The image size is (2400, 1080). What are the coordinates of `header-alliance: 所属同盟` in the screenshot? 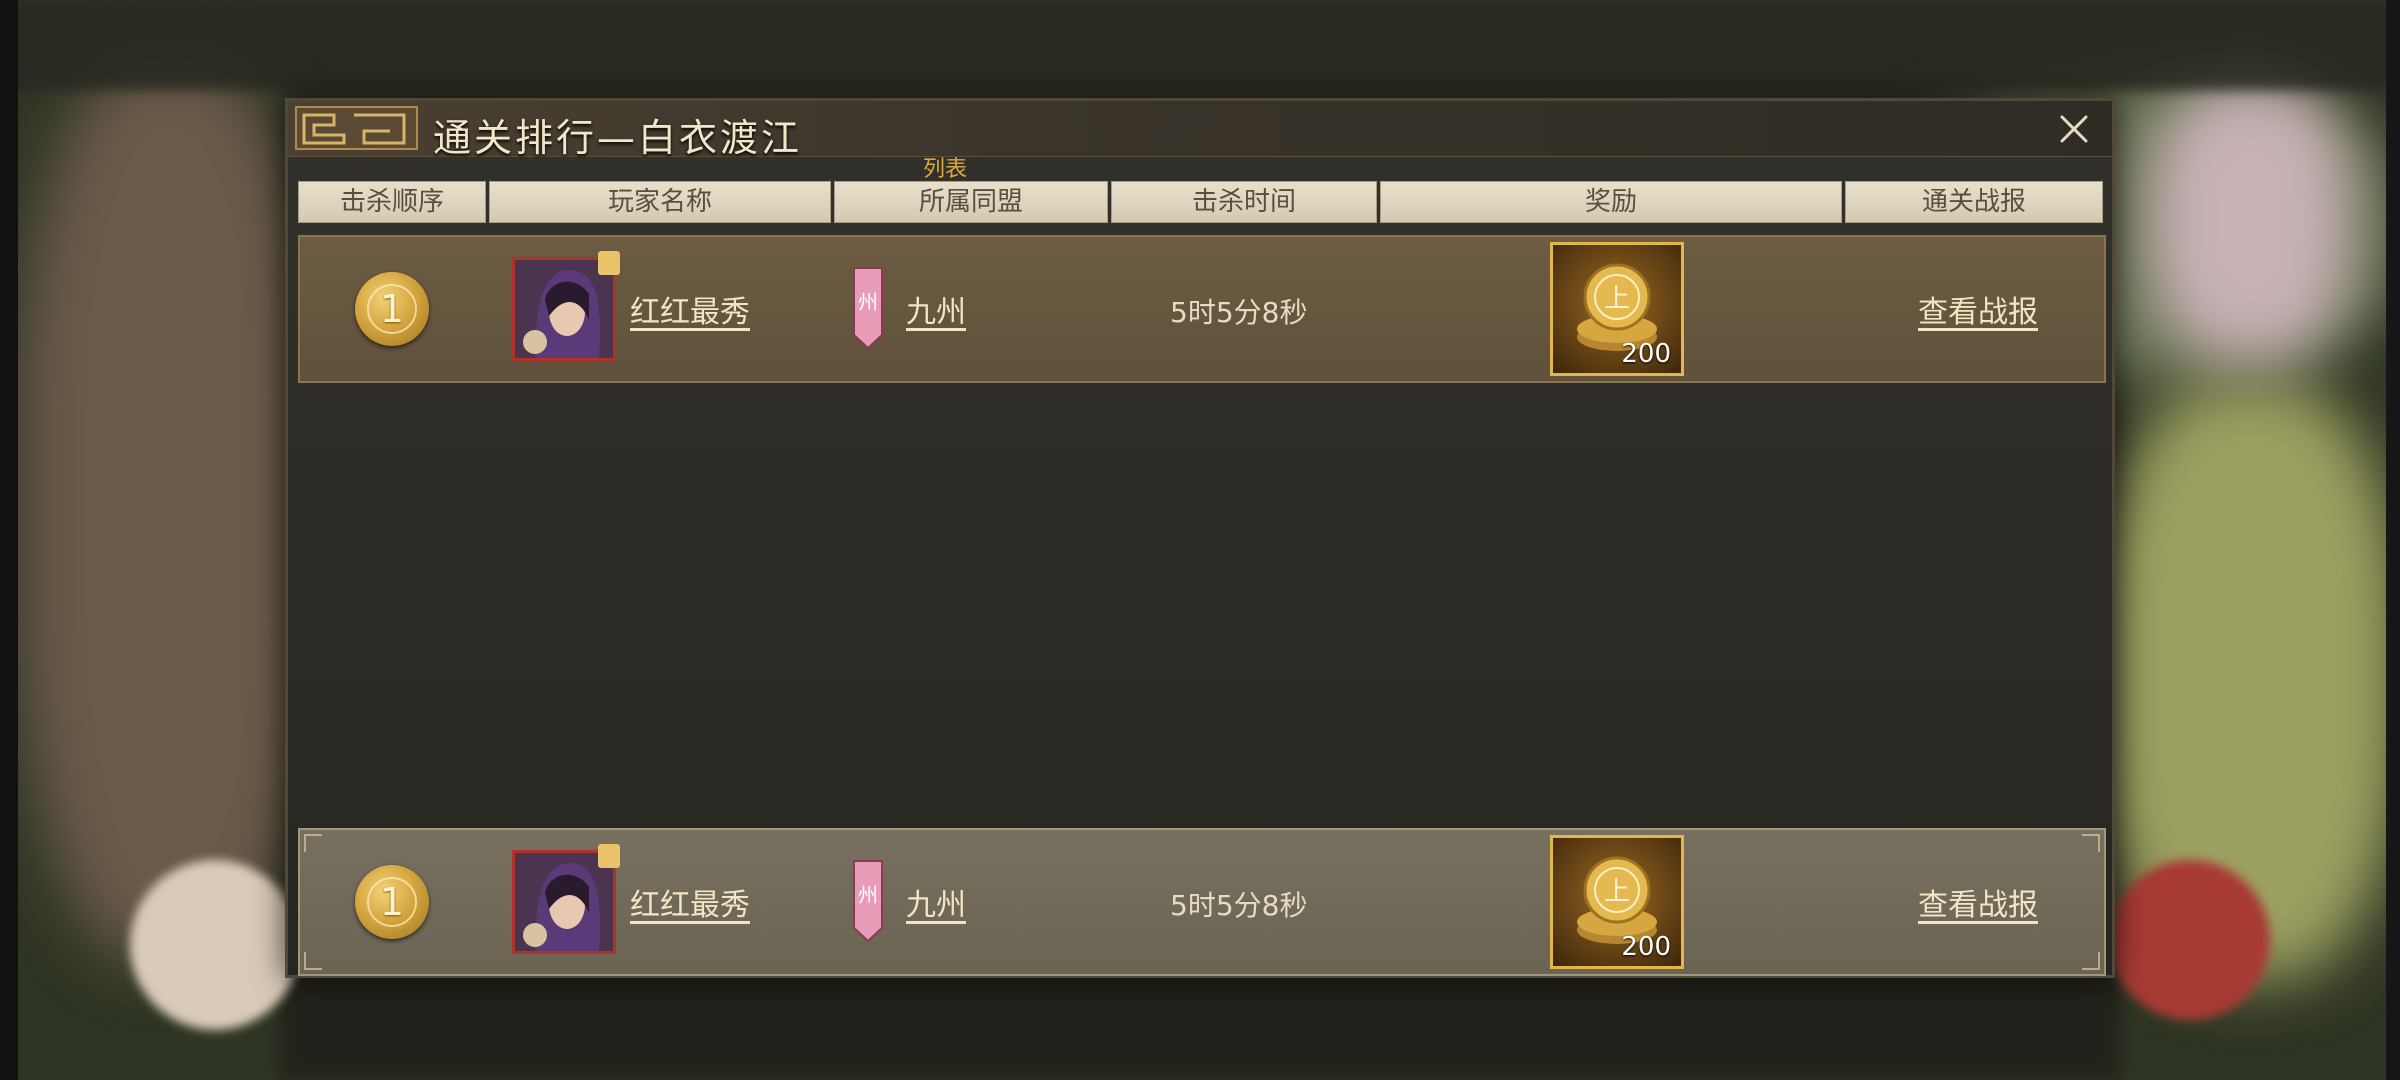 It's located at (971, 202).